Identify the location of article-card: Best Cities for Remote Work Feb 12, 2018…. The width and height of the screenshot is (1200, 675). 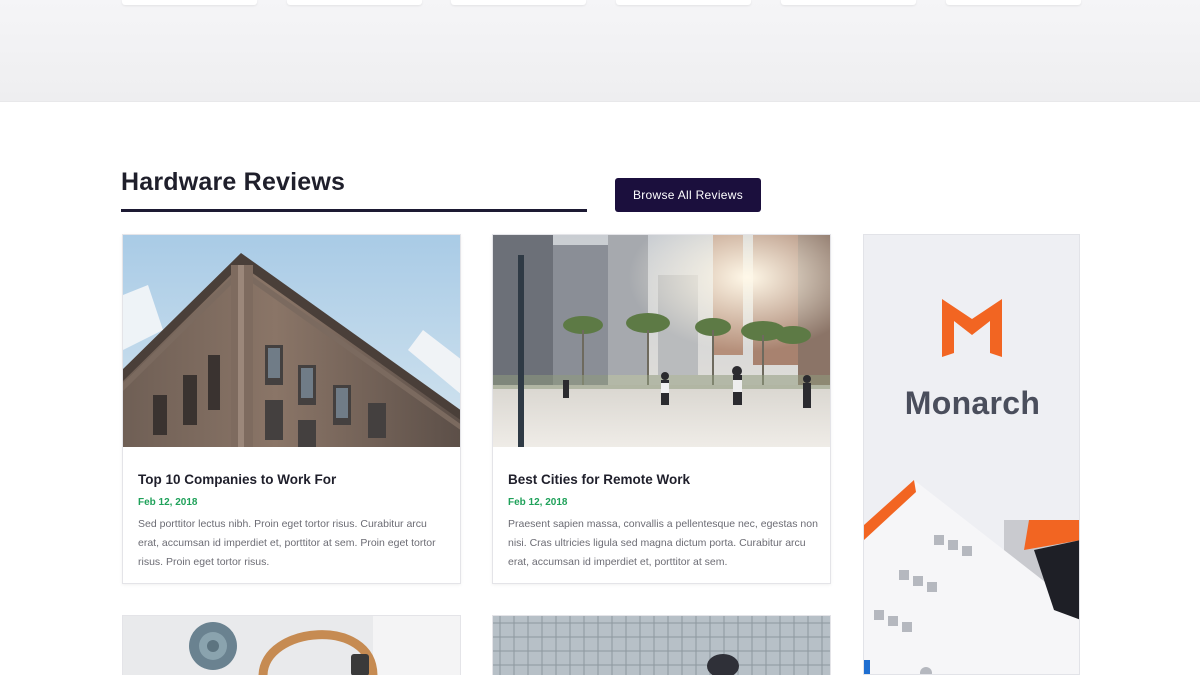
(661, 409).